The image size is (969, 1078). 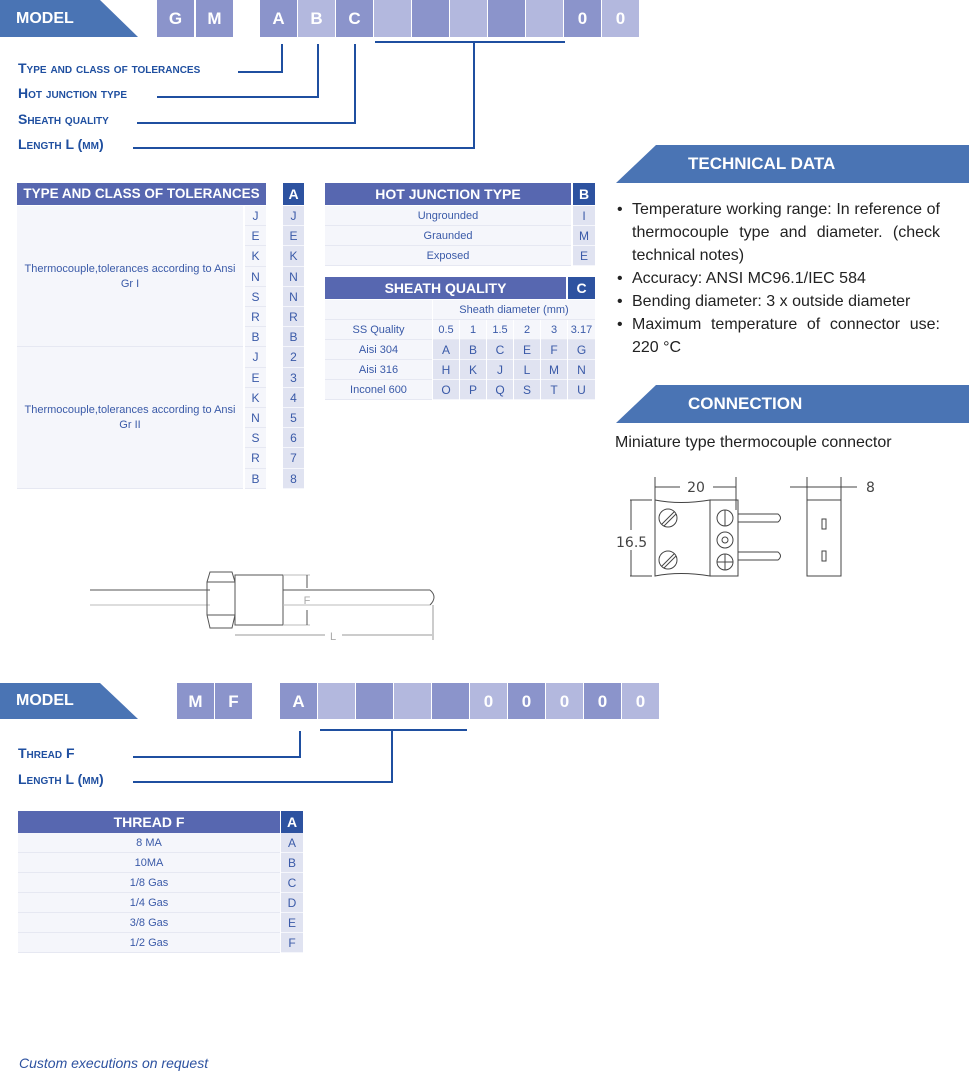 I want to click on hot-junction-code: M, so click(x=584, y=236).